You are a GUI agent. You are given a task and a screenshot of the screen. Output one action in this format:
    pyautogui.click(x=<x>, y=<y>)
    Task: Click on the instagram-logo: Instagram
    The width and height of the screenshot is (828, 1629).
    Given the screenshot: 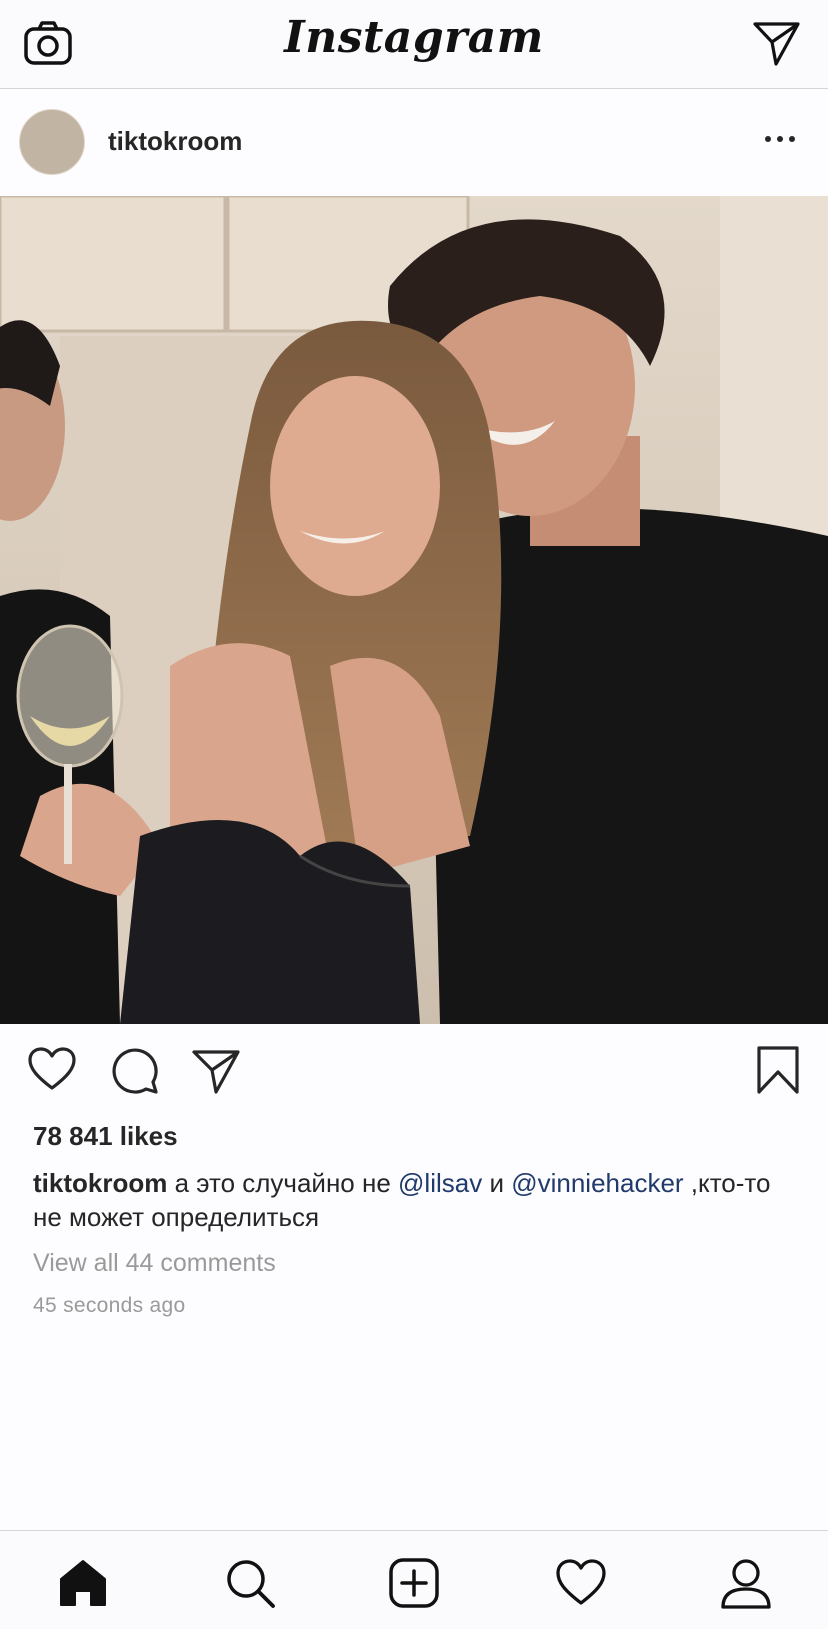 What is the action you would take?
    pyautogui.click(x=414, y=37)
    